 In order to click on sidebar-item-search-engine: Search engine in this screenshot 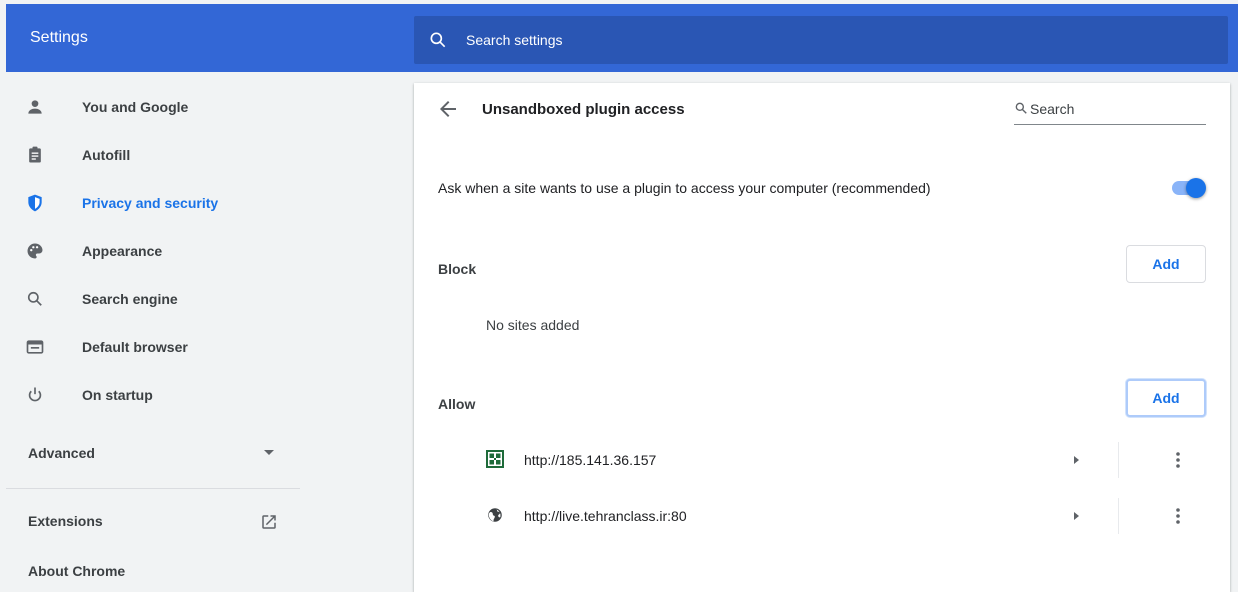, I will do `click(156, 299)`.